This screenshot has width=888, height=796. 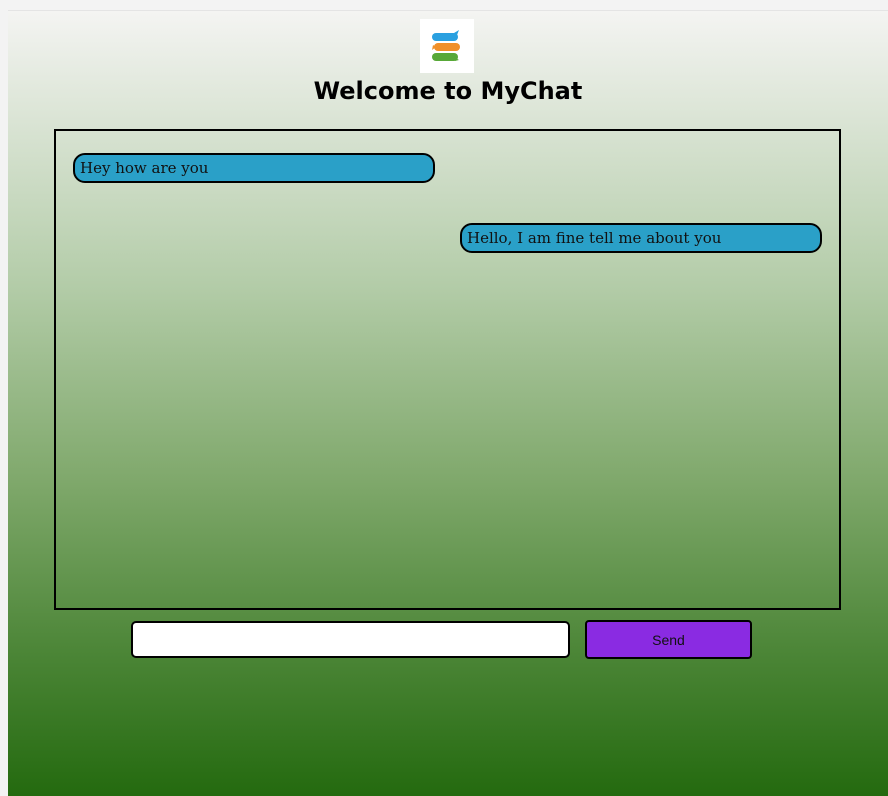 What do you see at coordinates (254, 168) in the screenshot?
I see `message-bubble-received: Hey how are you` at bounding box center [254, 168].